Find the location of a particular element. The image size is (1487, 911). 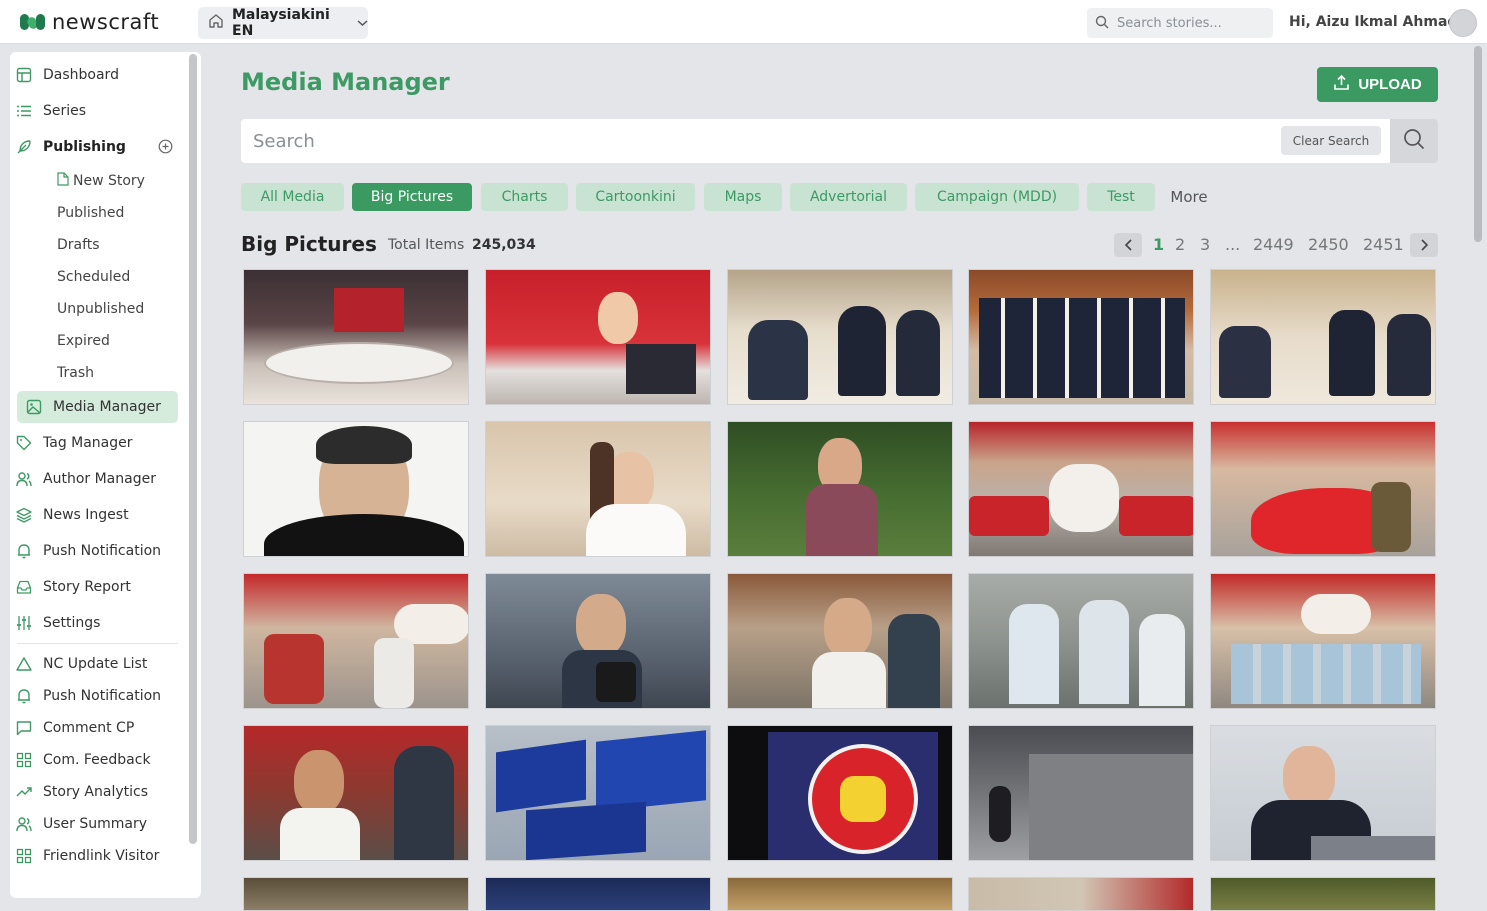

sidebar-item-story-report: Story Report is located at coordinates (87, 587).